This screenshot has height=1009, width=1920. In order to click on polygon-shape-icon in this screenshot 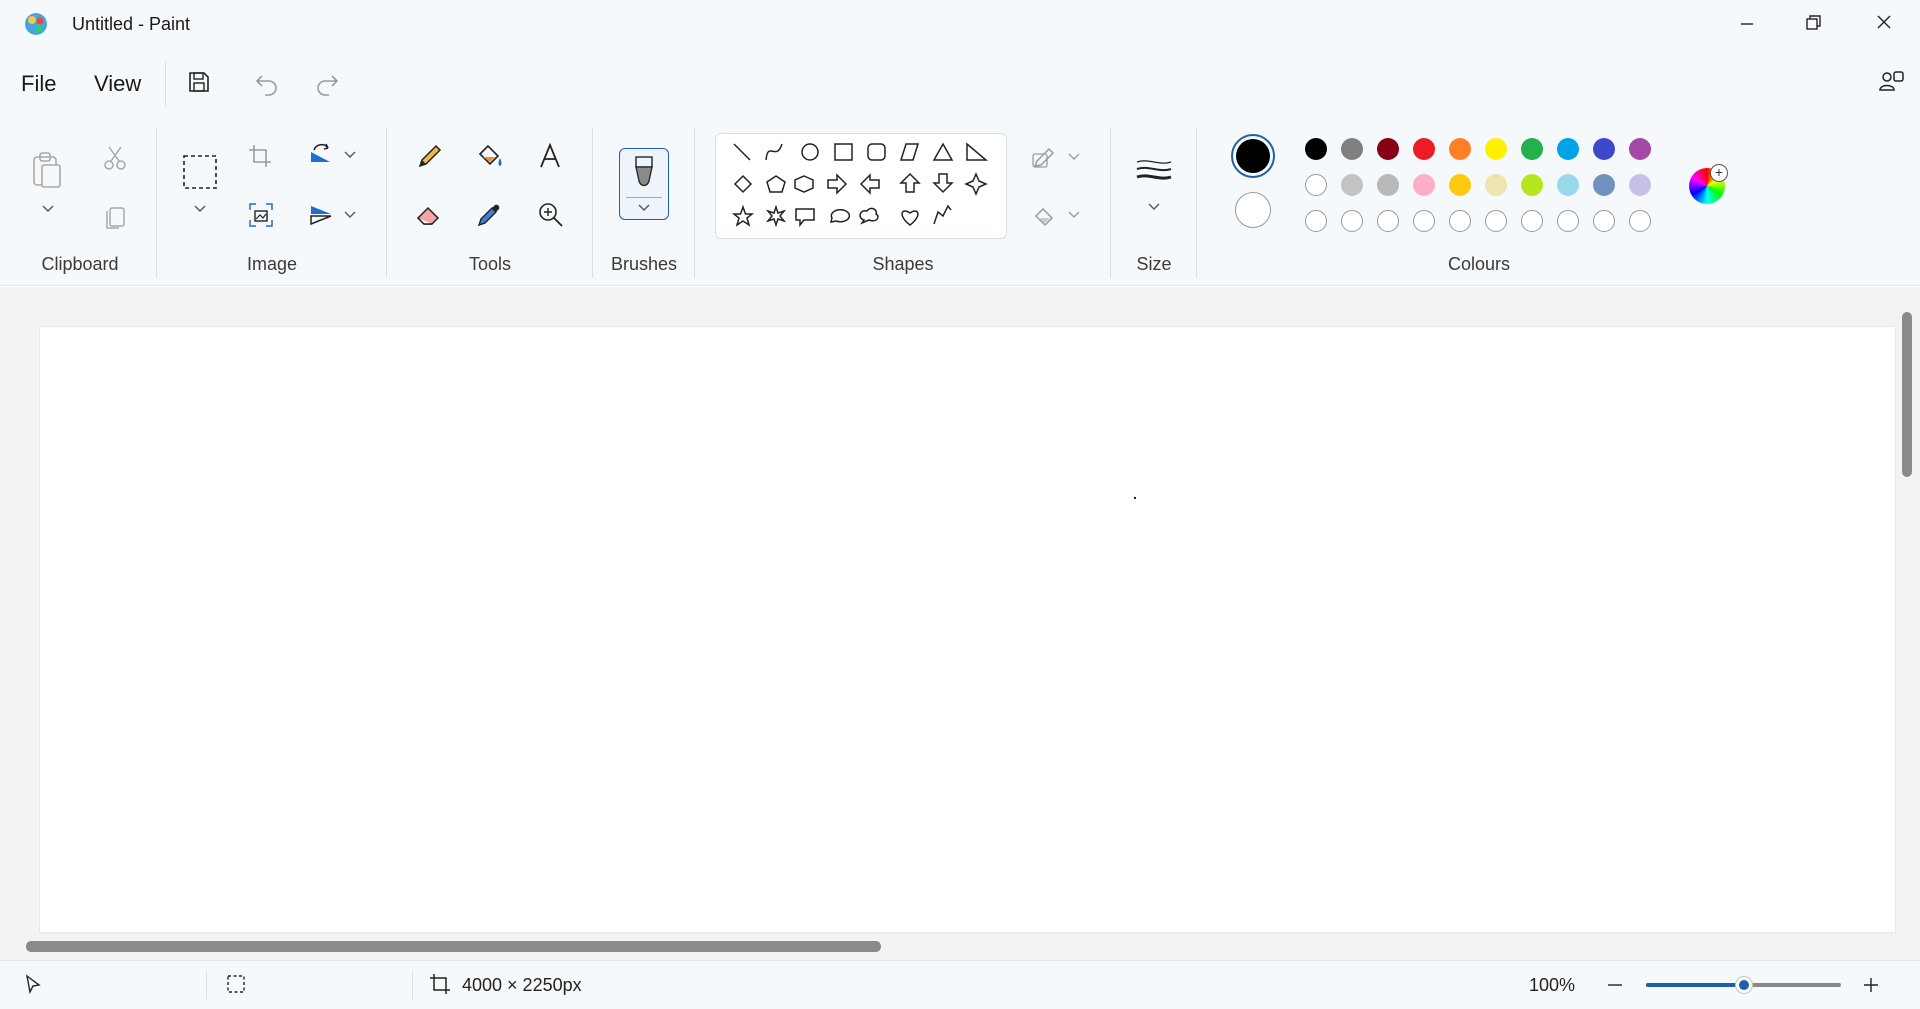, I will do `click(909, 152)`.